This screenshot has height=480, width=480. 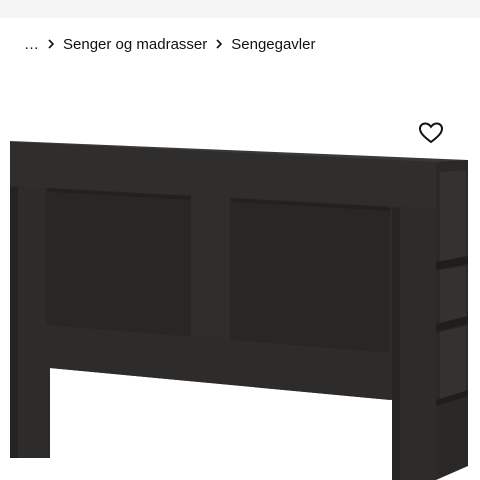 What do you see at coordinates (431, 133) in the screenshot?
I see `heart-outline-icon` at bounding box center [431, 133].